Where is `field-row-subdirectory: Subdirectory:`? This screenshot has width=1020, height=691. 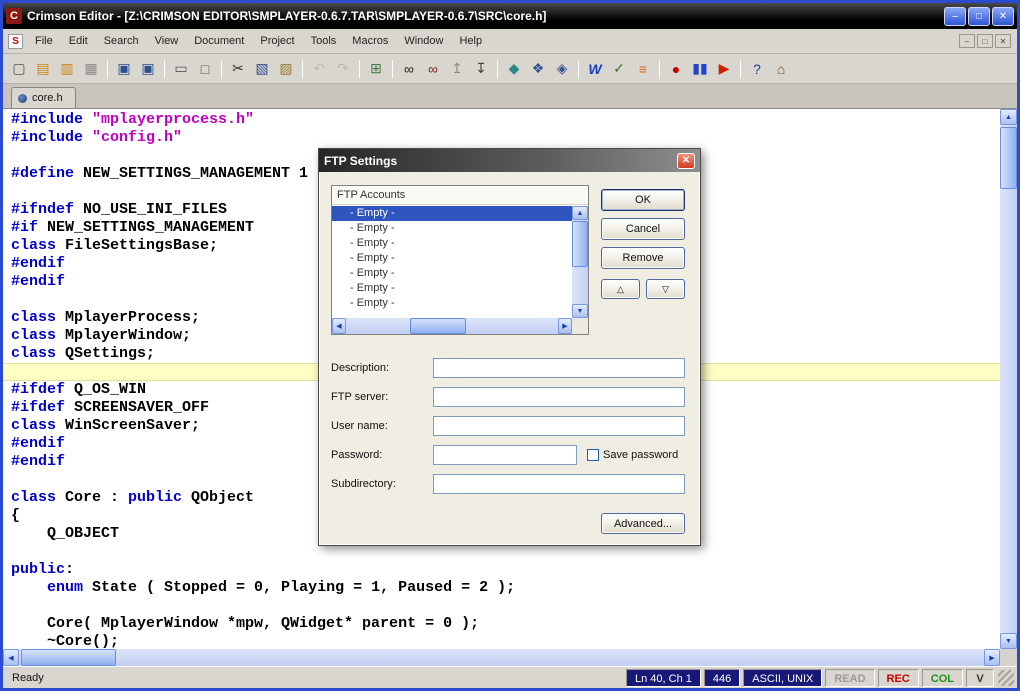 field-row-subdirectory: Subdirectory: is located at coordinates (508, 484).